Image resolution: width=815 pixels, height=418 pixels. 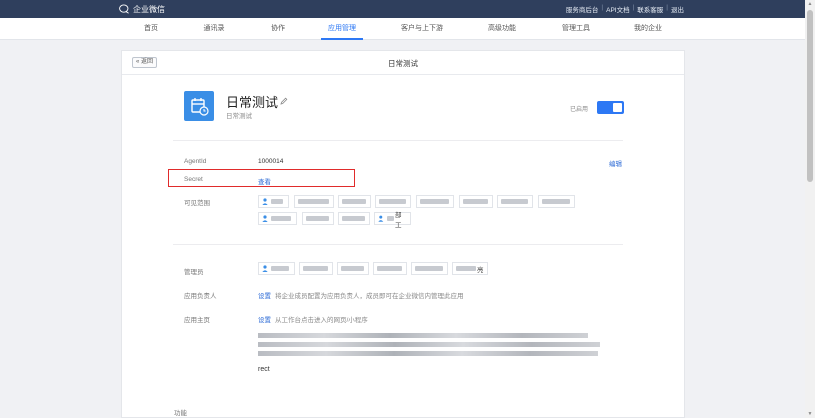 I want to click on homepage-set-link: 设置, so click(x=264, y=320).